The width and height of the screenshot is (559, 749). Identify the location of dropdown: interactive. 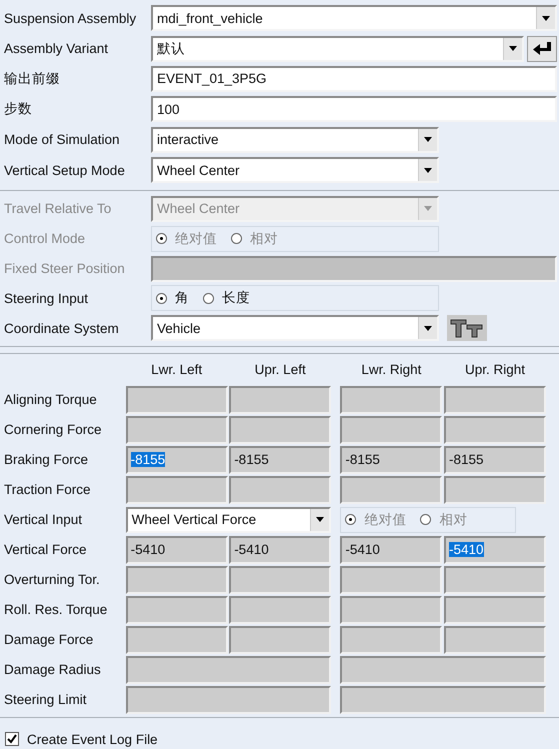
(295, 139).